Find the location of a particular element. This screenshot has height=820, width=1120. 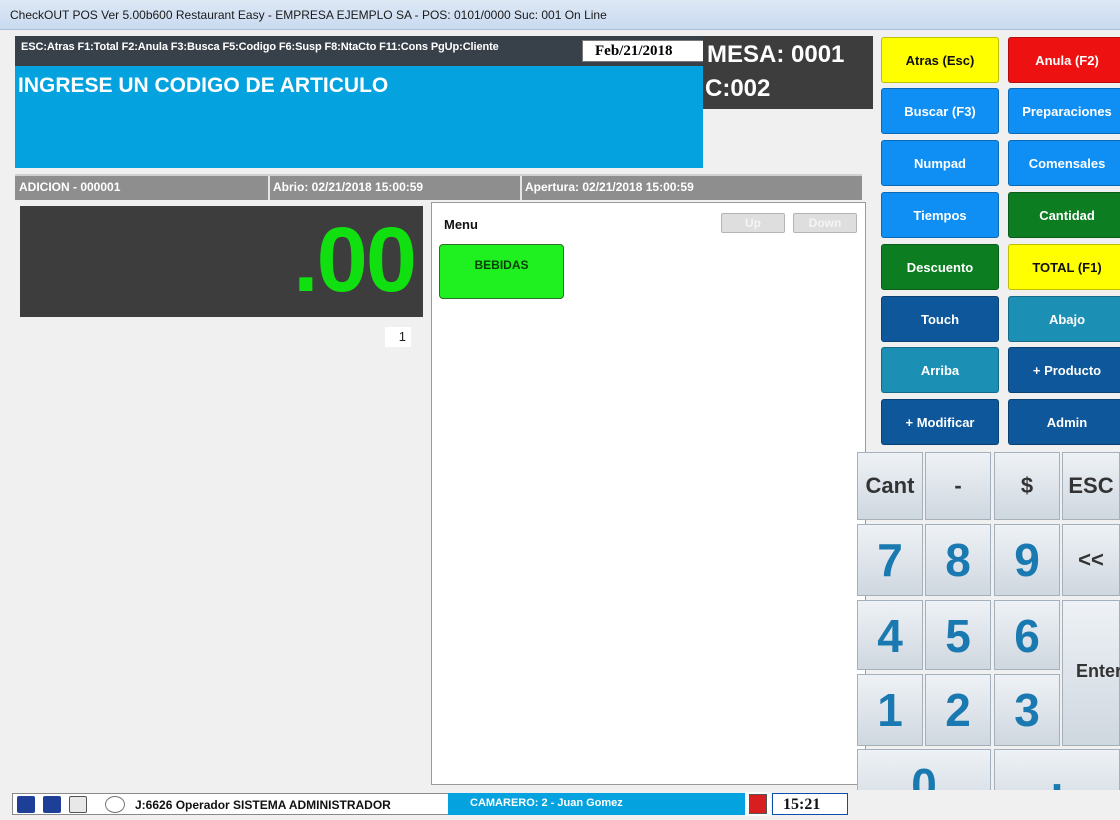

key-backspace: << is located at coordinates (1091, 560).